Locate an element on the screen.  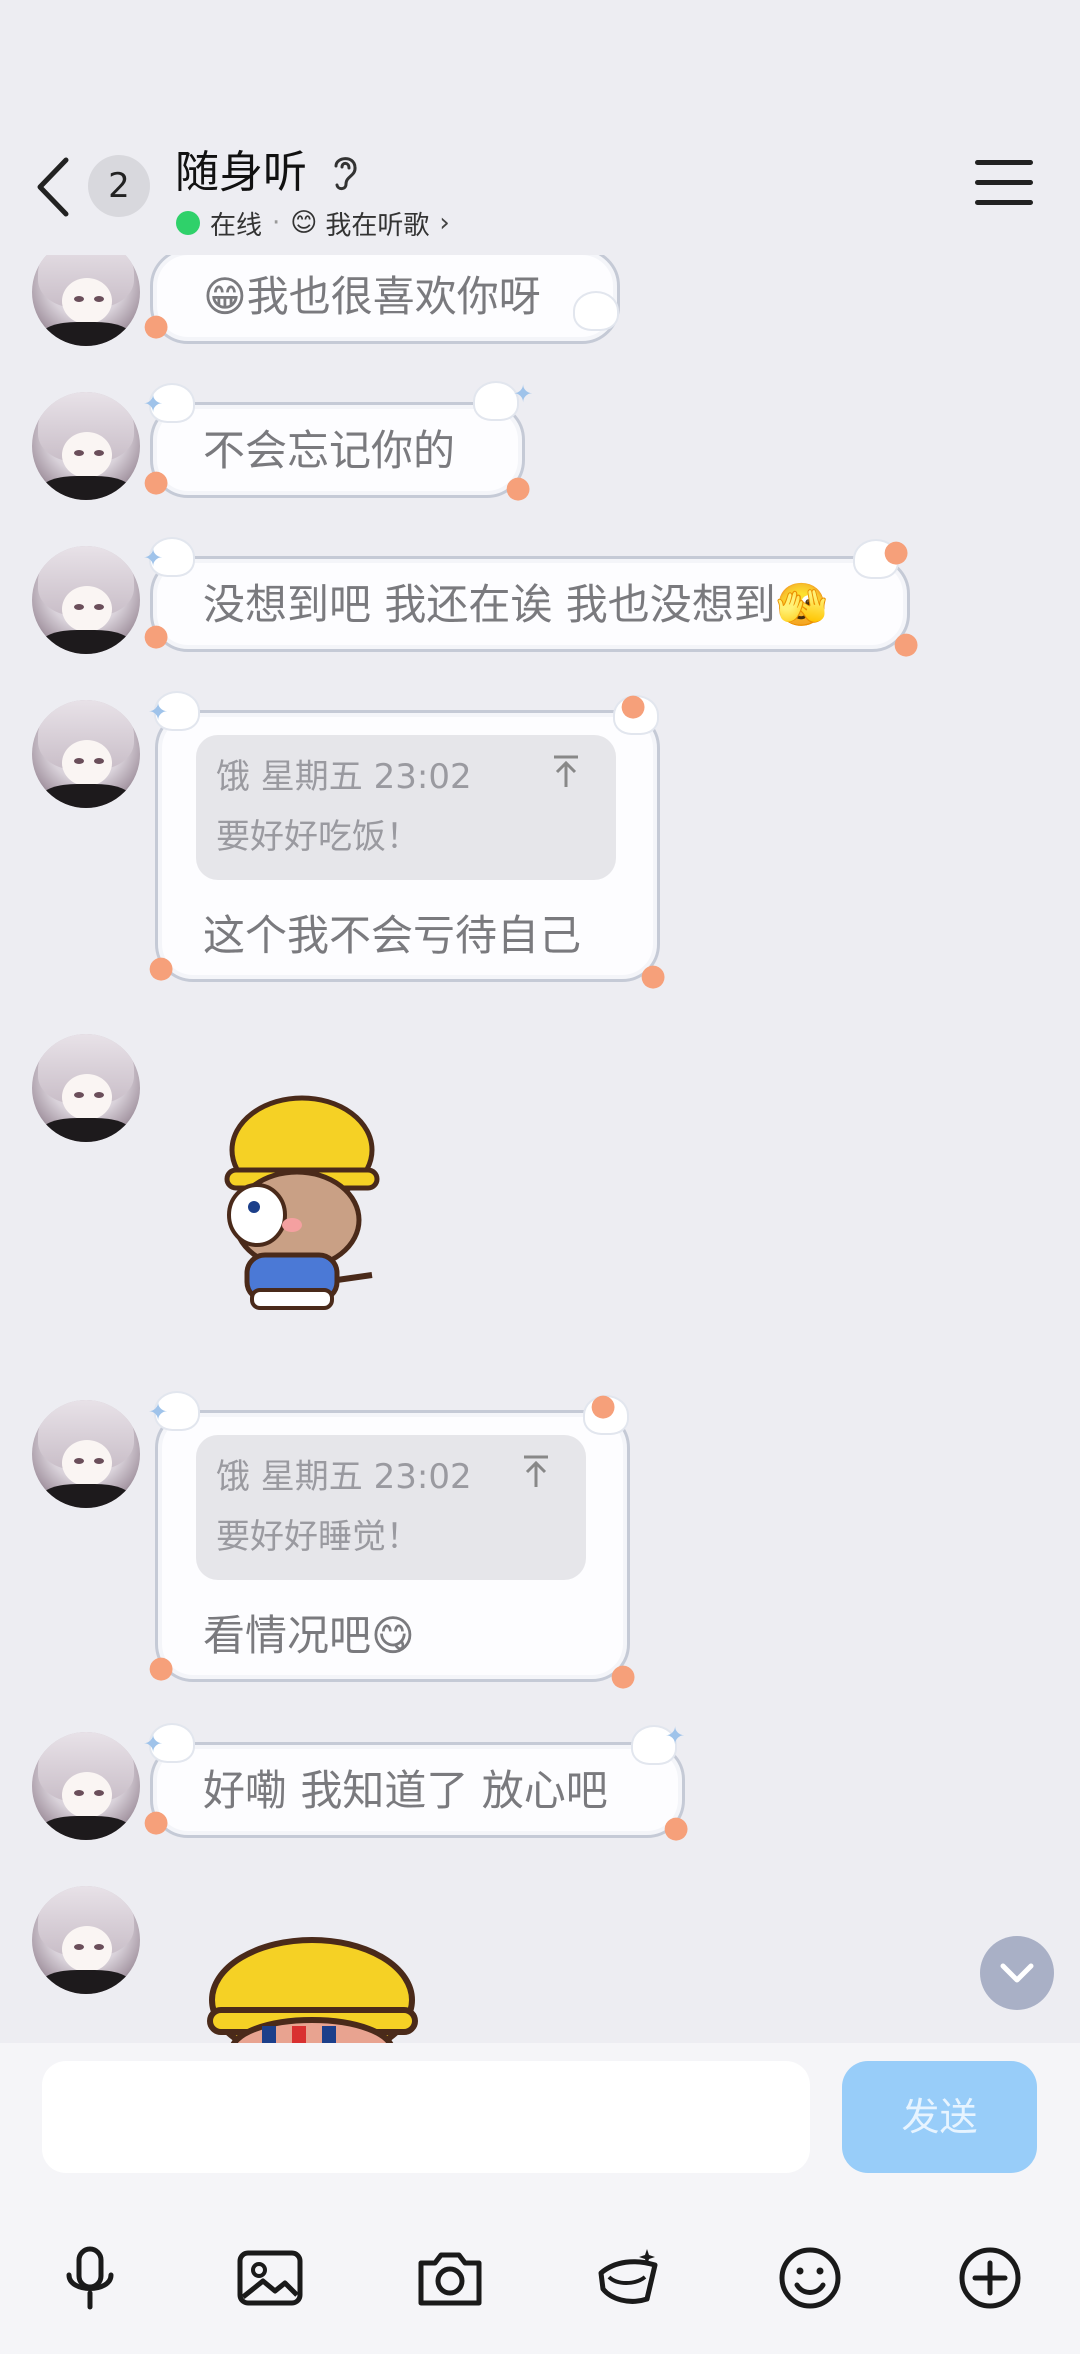
quoted-message-text: 要好好睡觉！ is located at coordinates (318, 1537).